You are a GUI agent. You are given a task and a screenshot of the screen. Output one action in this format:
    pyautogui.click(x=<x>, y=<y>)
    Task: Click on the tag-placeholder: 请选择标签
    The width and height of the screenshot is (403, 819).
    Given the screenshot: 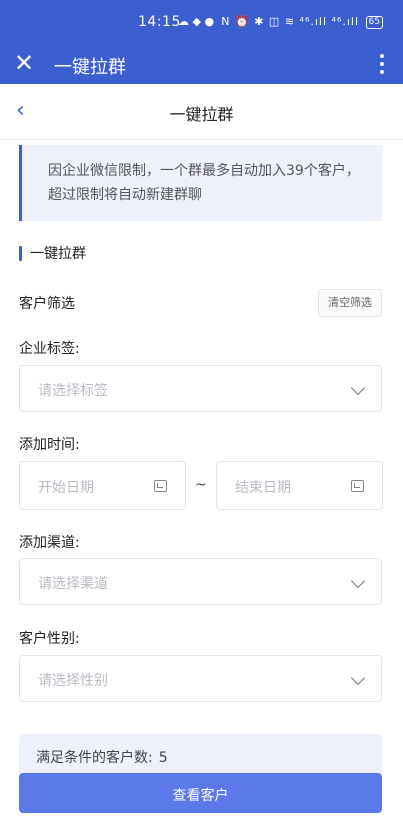 What is the action you would take?
    pyautogui.click(x=73, y=391)
    